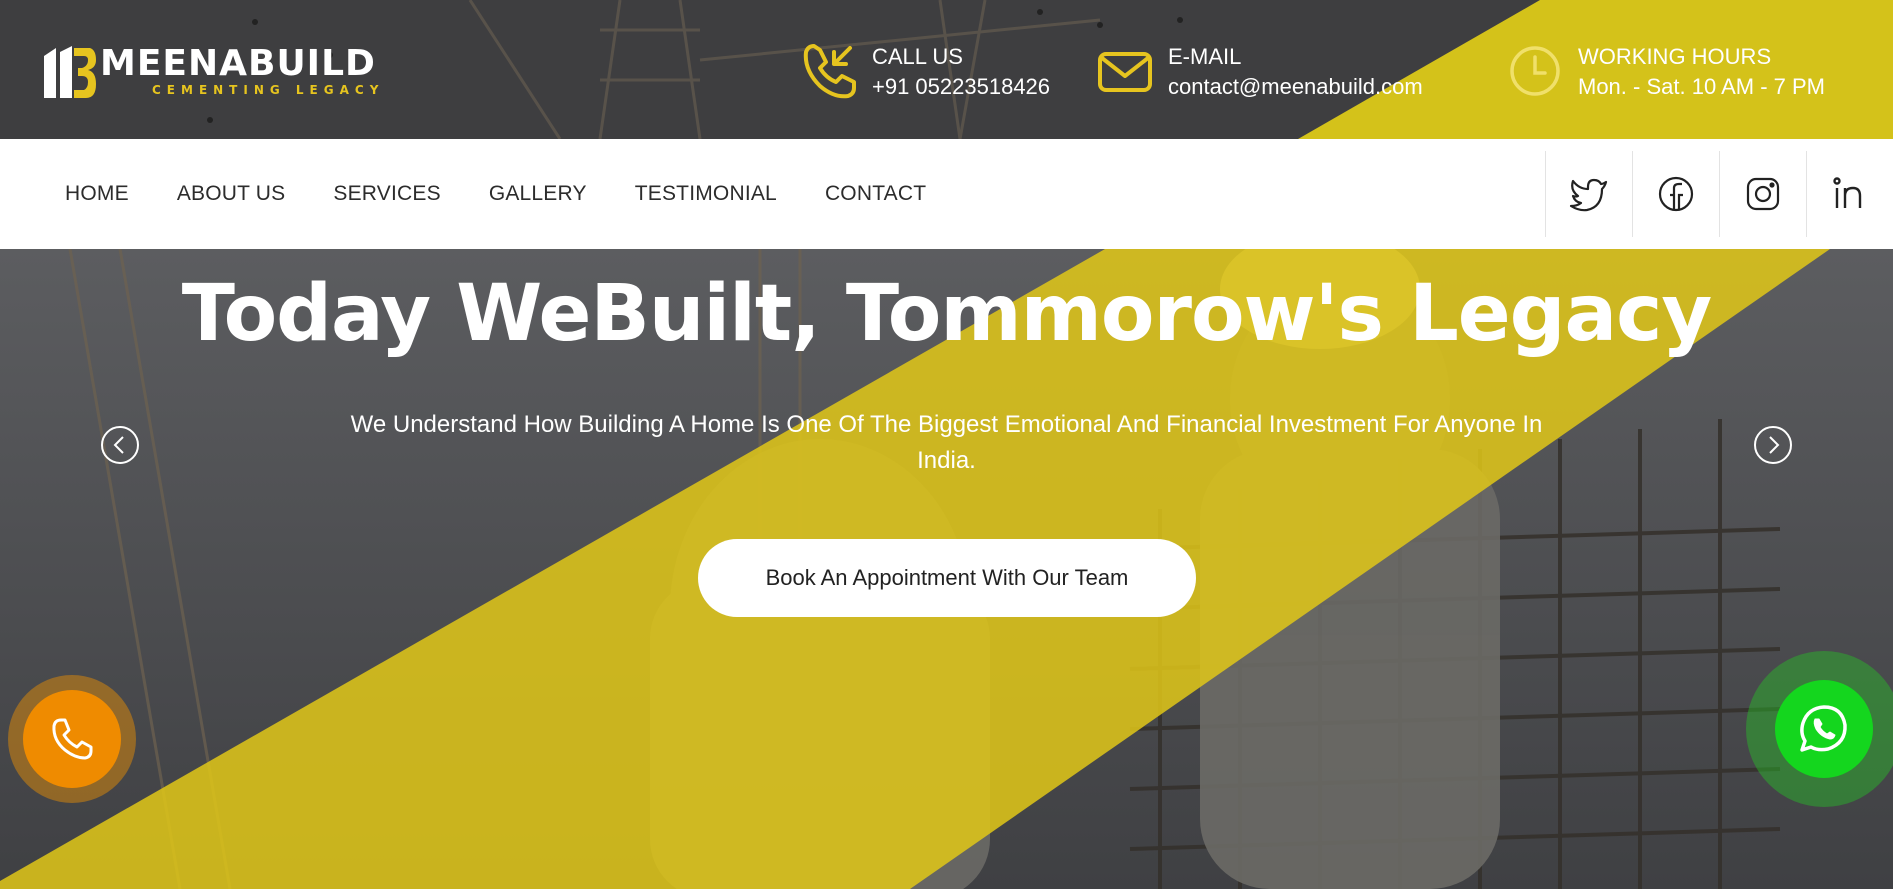  I want to click on instagram-icon, so click(1763, 194).